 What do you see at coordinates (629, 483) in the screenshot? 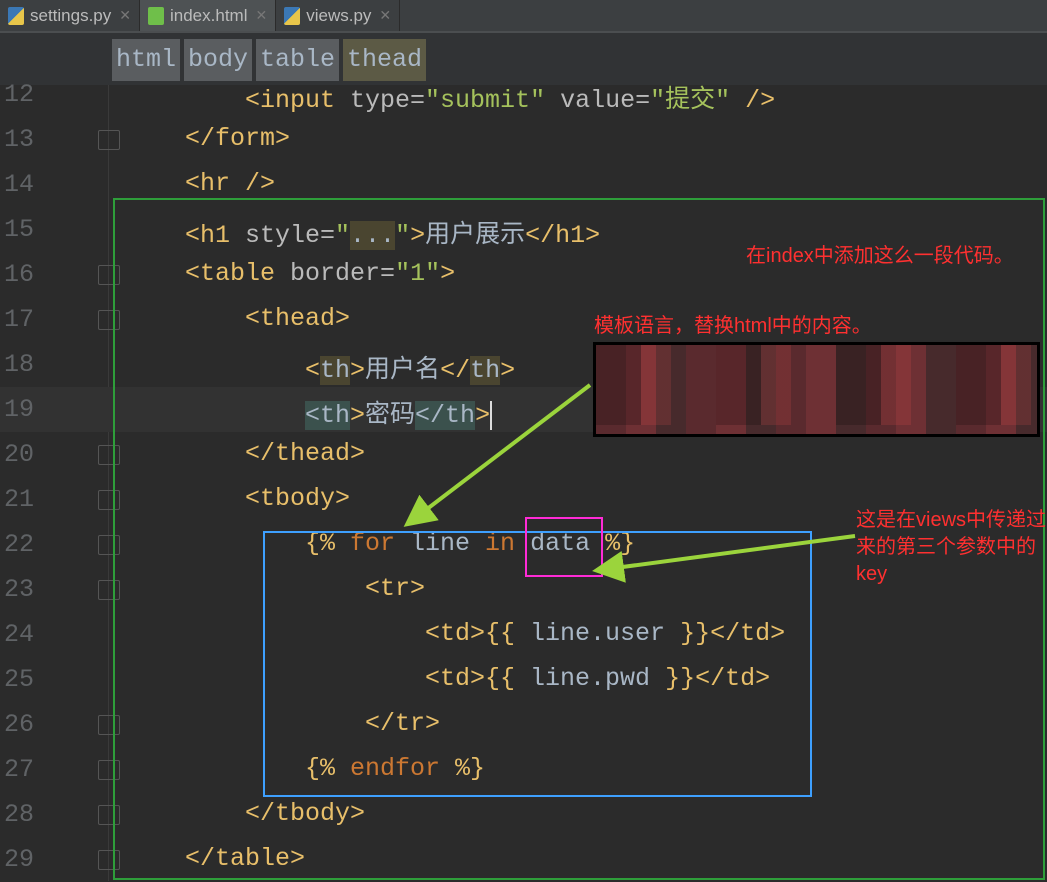
I see `annotation-arrows` at bounding box center [629, 483].